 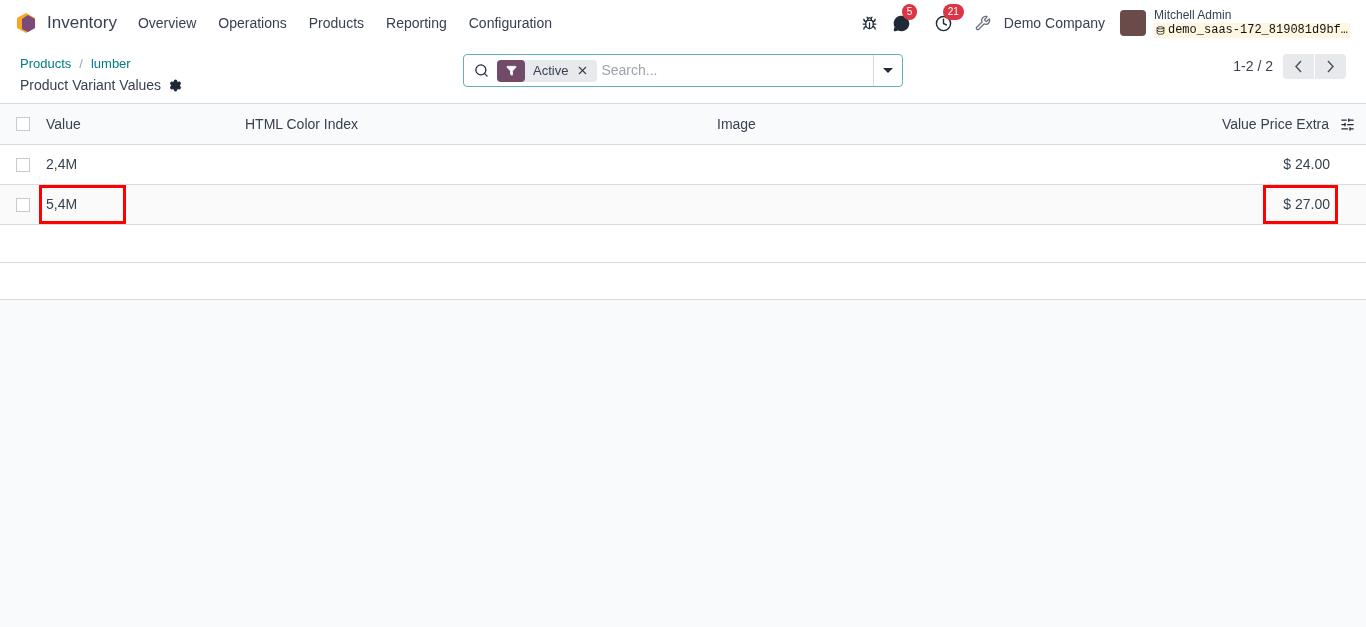 I want to click on debug-icon, so click(x=869, y=23).